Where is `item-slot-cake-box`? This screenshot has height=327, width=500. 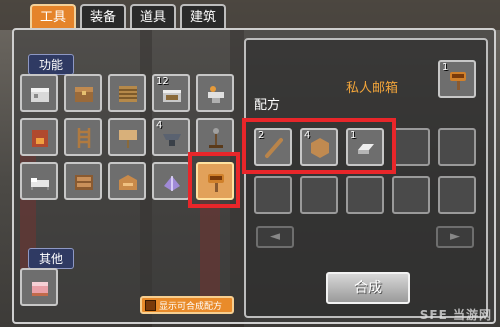
item-slot-cake-box is located at coordinates (39, 287).